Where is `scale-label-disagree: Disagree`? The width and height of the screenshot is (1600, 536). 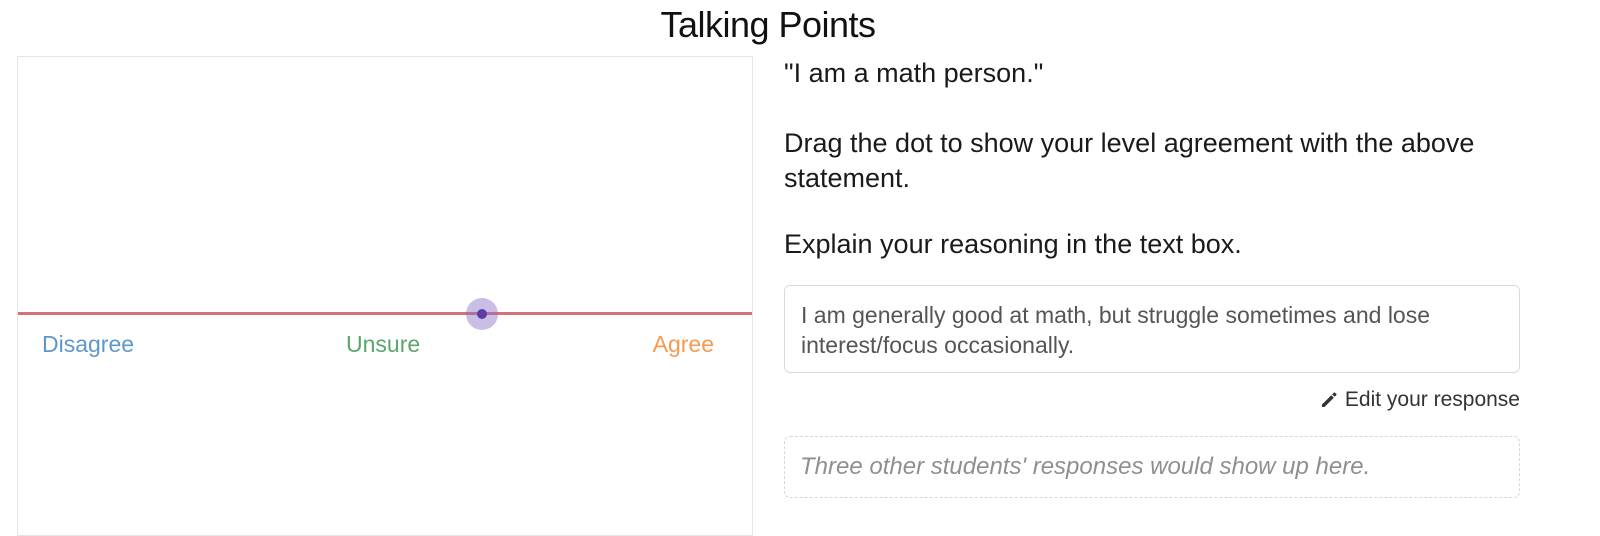 scale-label-disagree: Disagree is located at coordinates (88, 344).